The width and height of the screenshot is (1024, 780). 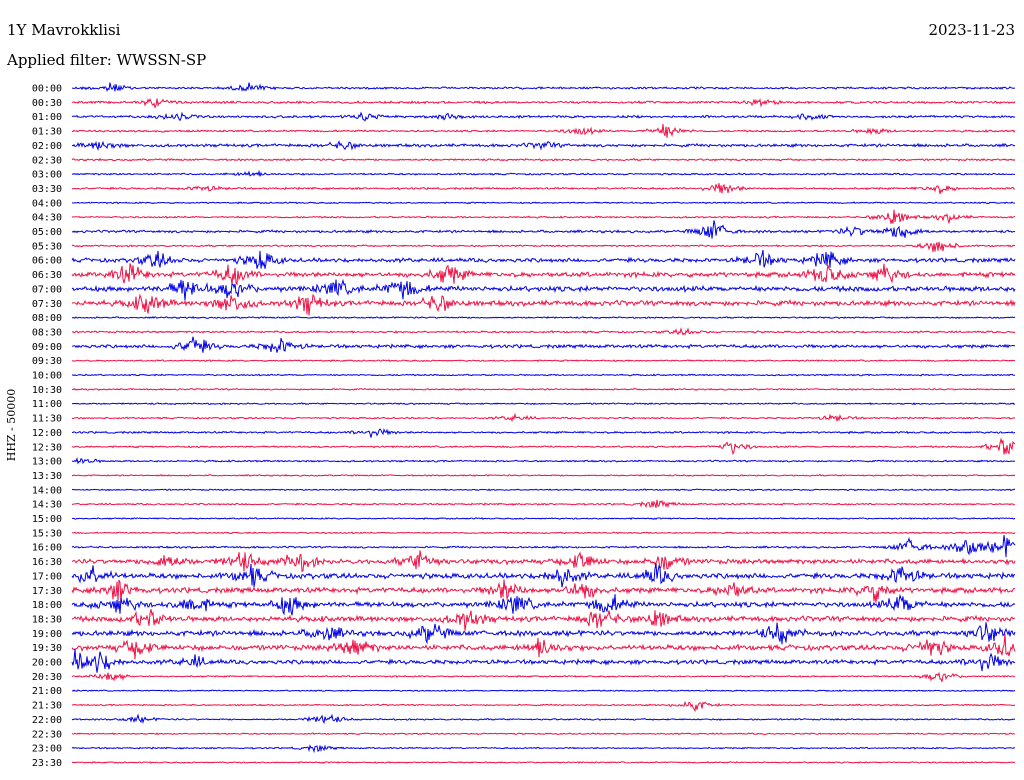 I want to click on row-time-label: 21:00, so click(x=47, y=691).